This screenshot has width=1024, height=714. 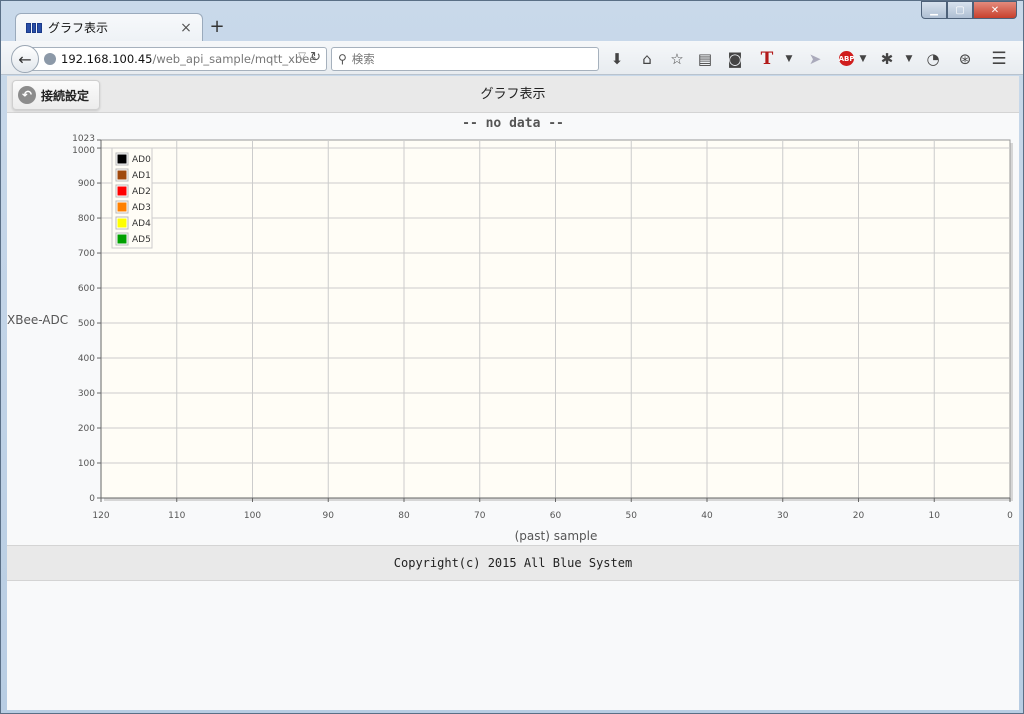 I want to click on text-tool-icon: T, so click(x=767, y=59).